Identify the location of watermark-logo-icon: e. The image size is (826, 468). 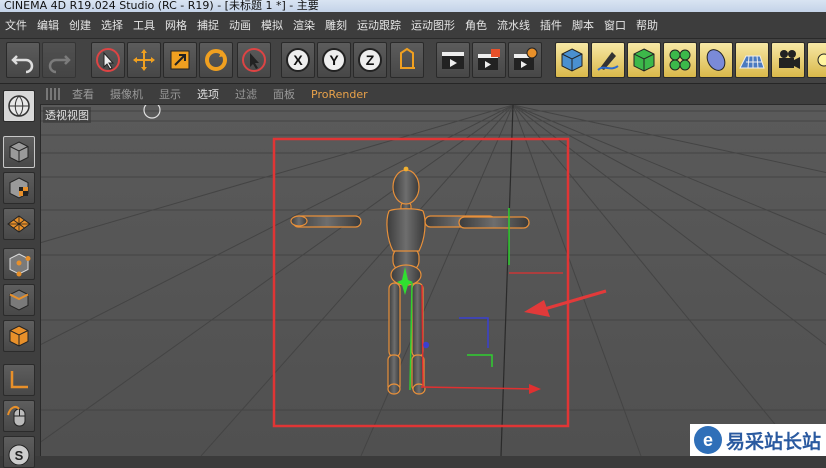
(708, 440).